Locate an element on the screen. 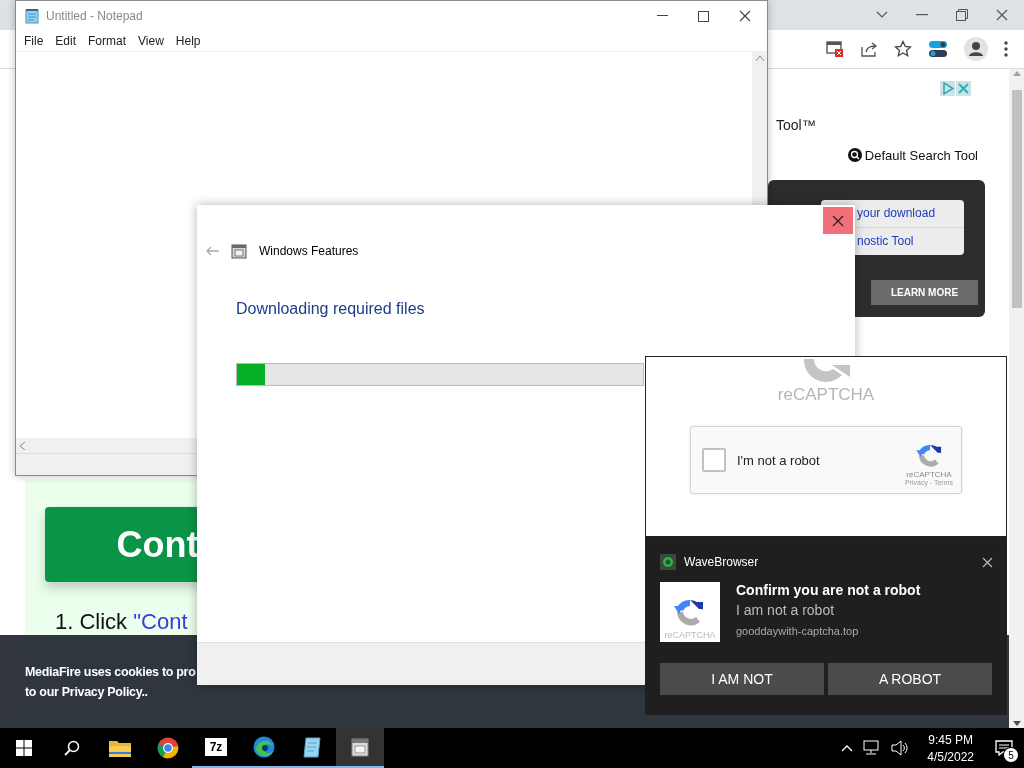 Image resolution: width=1024 pixels, height=768 pixels. clock-time: 9:45 PM is located at coordinates (950, 739).